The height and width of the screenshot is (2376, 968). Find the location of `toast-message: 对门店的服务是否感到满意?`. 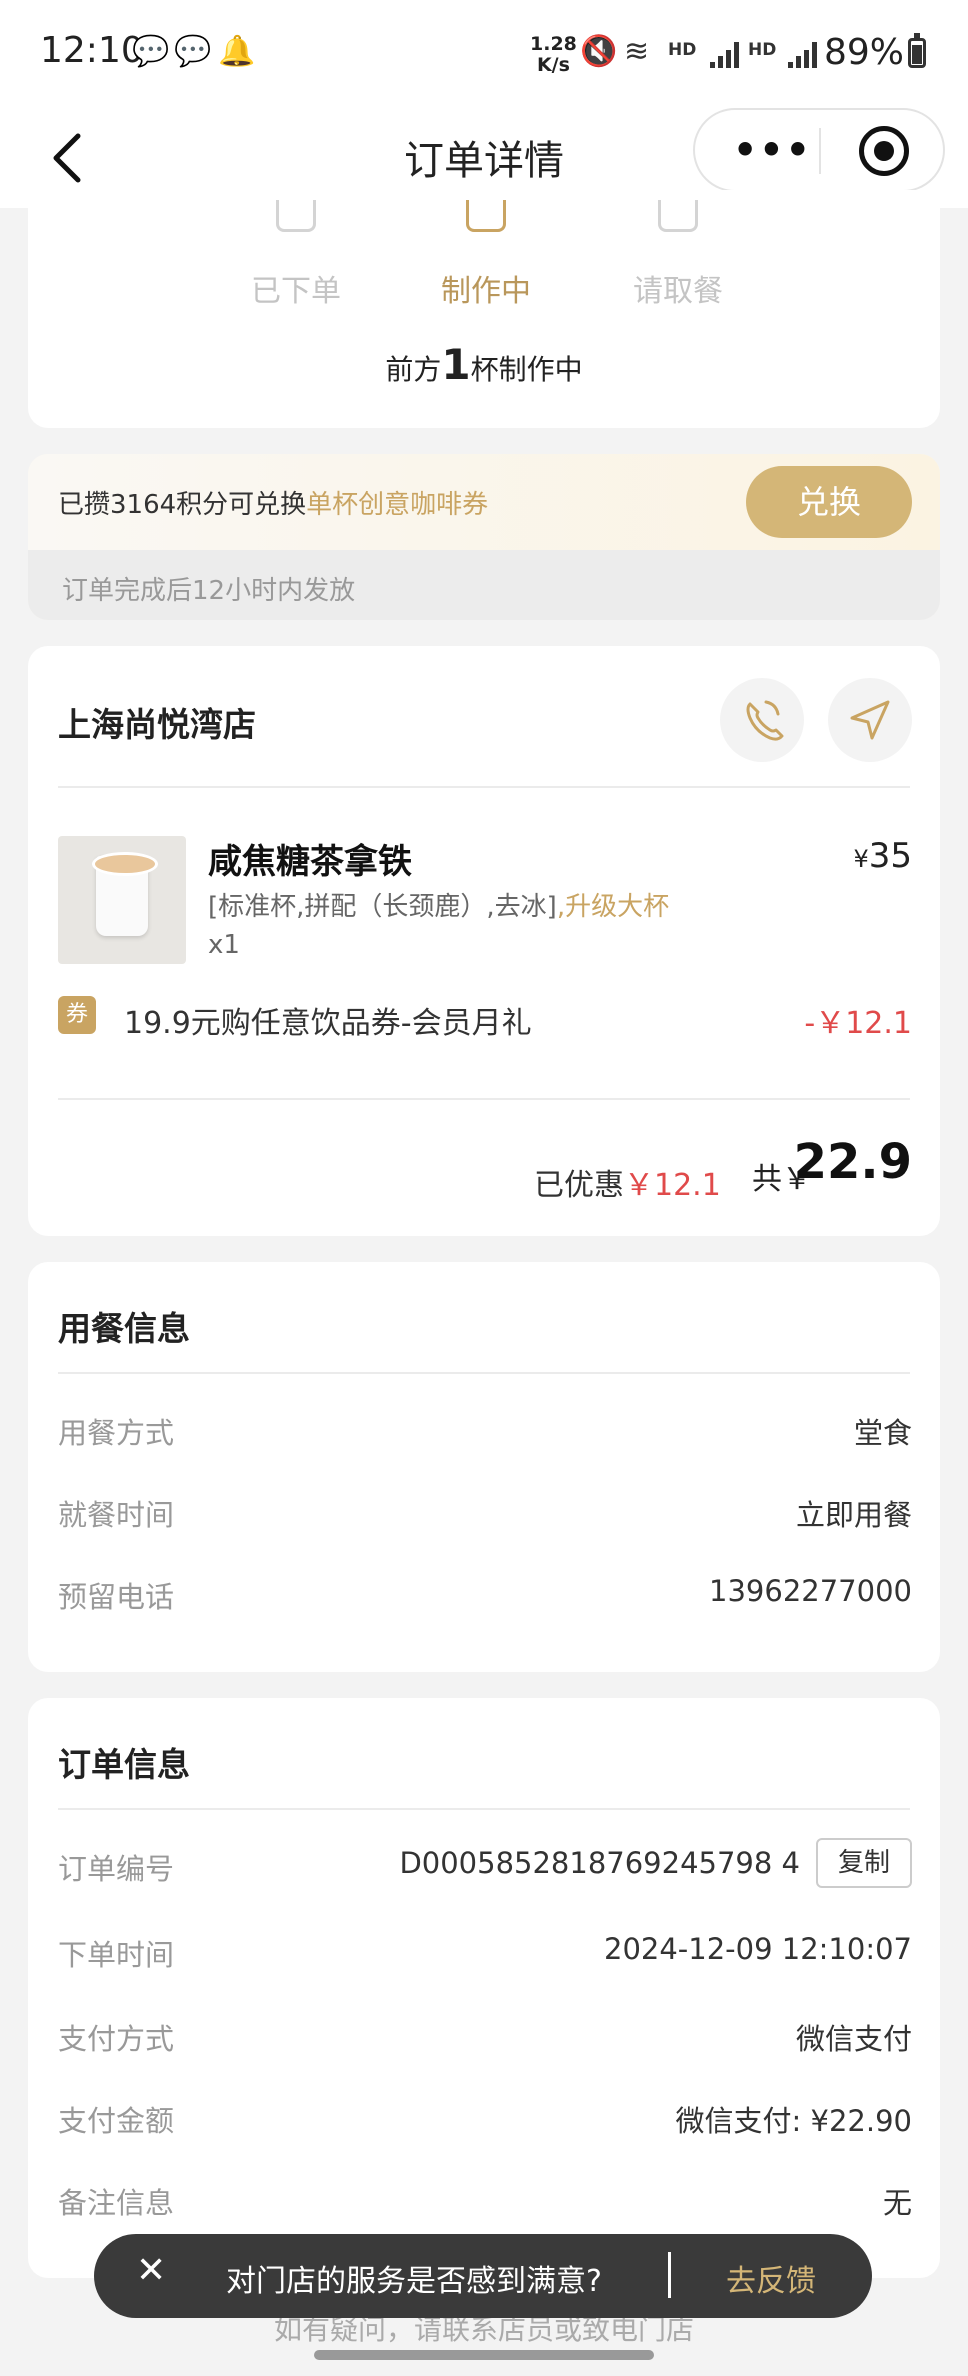

toast-message: 对门店的服务是否感到满意? is located at coordinates (414, 2281).